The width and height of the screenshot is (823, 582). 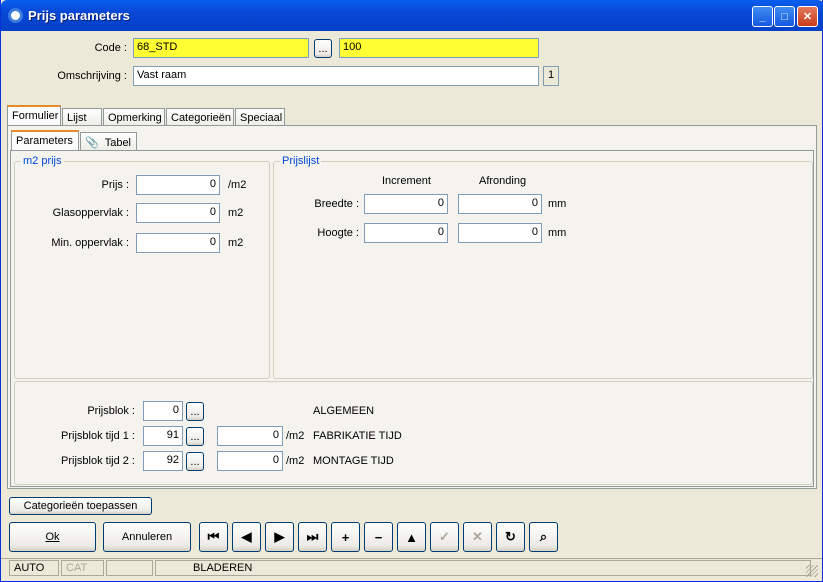 I want to click on description-count: 1, so click(x=551, y=76).